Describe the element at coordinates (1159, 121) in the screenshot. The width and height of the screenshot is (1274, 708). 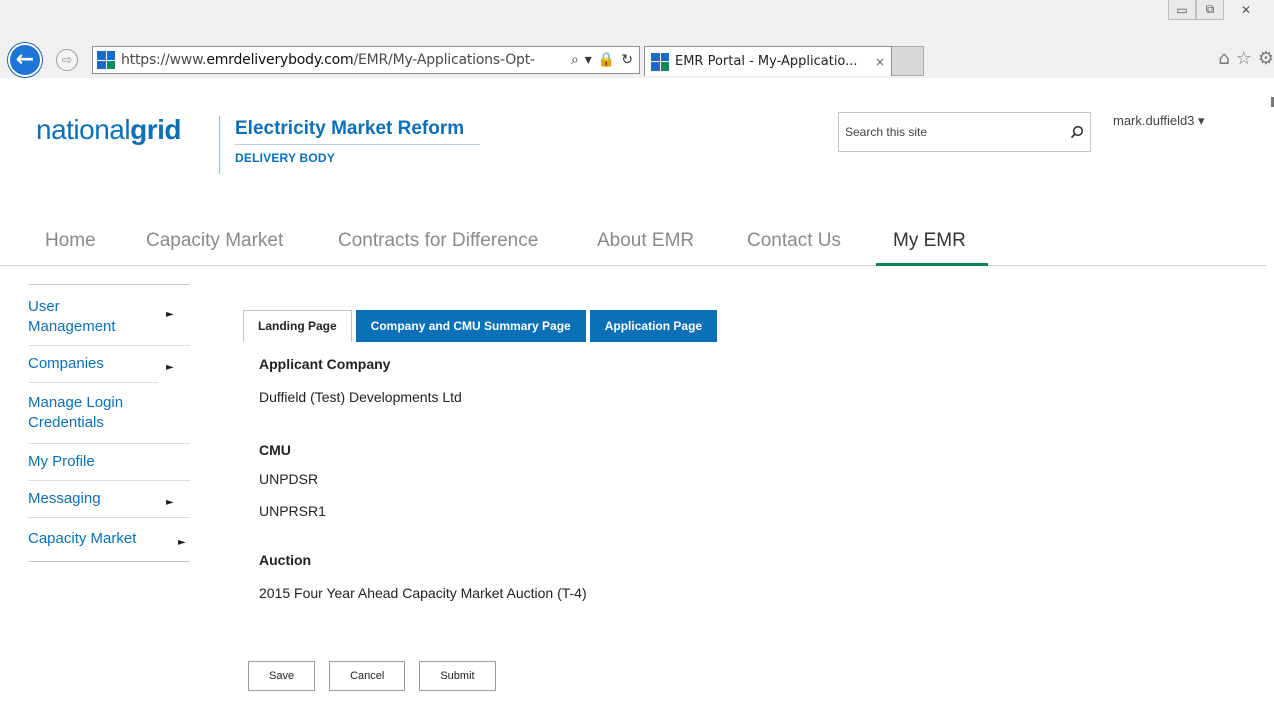
I see `user-menu: mark.duffield3 ▾` at that location.